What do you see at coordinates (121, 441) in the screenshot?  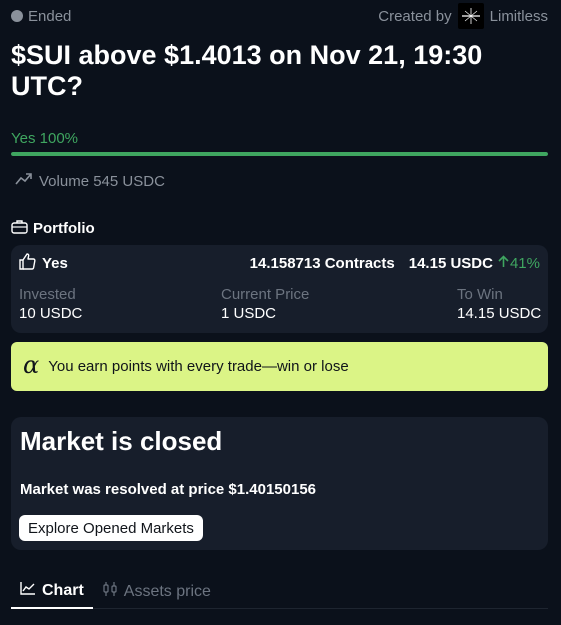 I see `market-closed-title: Market is closed` at bounding box center [121, 441].